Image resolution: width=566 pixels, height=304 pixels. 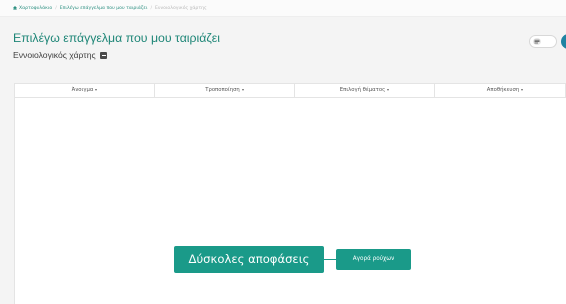 What do you see at coordinates (373, 259) in the screenshot?
I see `mindmap-child-node: Αγορά ρούχων` at bounding box center [373, 259].